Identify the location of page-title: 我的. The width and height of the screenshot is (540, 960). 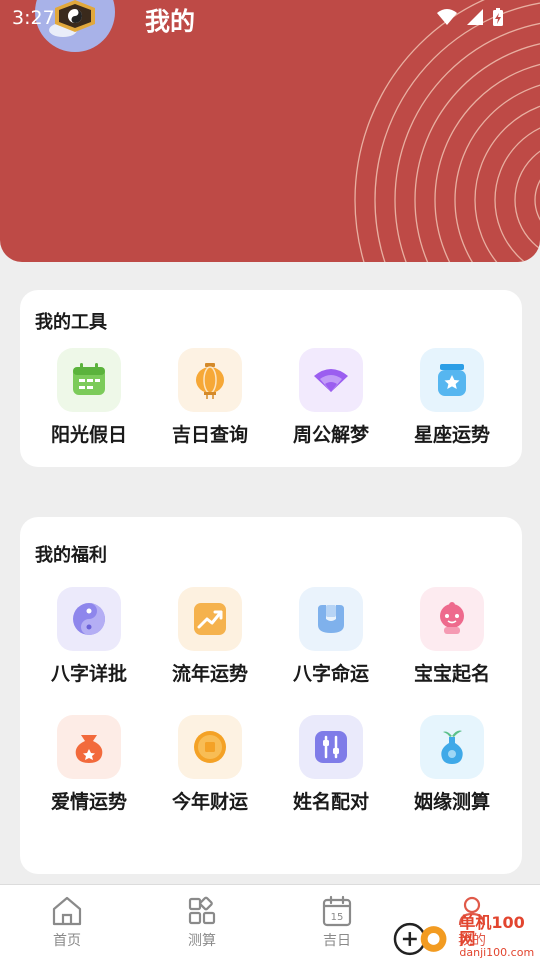
(170, 21).